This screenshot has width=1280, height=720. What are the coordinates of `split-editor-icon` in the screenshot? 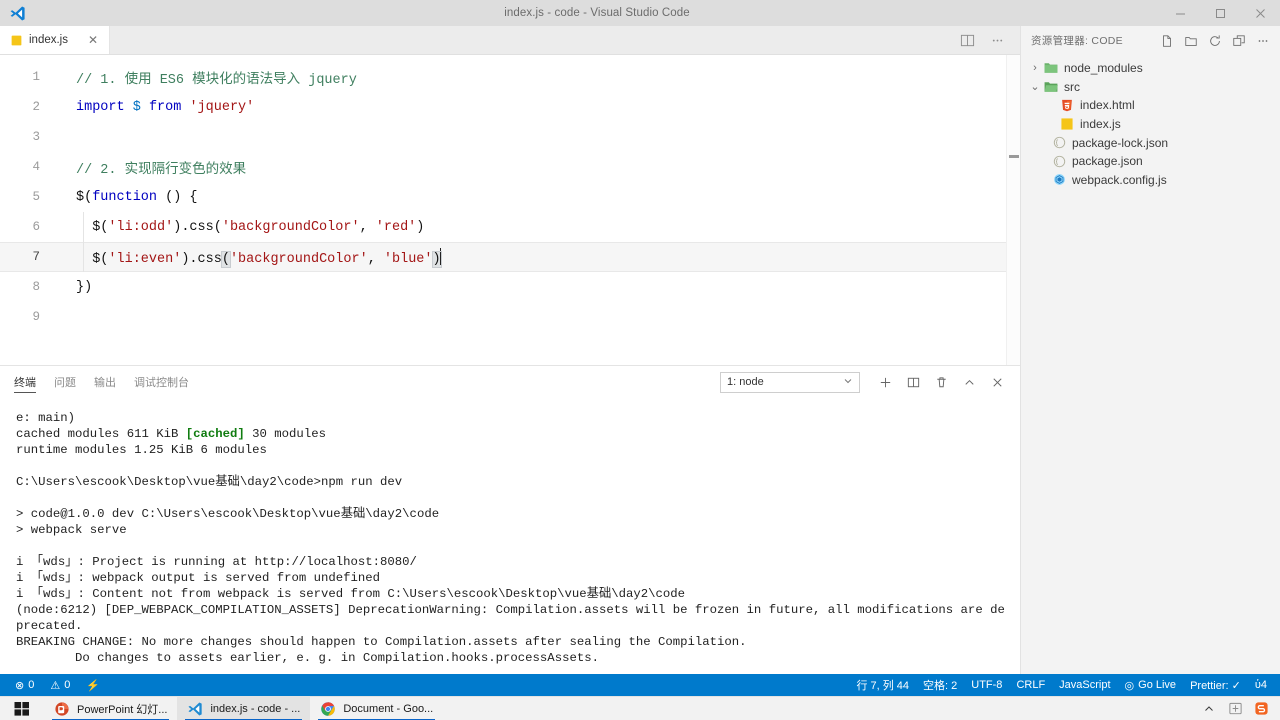 It's located at (967, 40).